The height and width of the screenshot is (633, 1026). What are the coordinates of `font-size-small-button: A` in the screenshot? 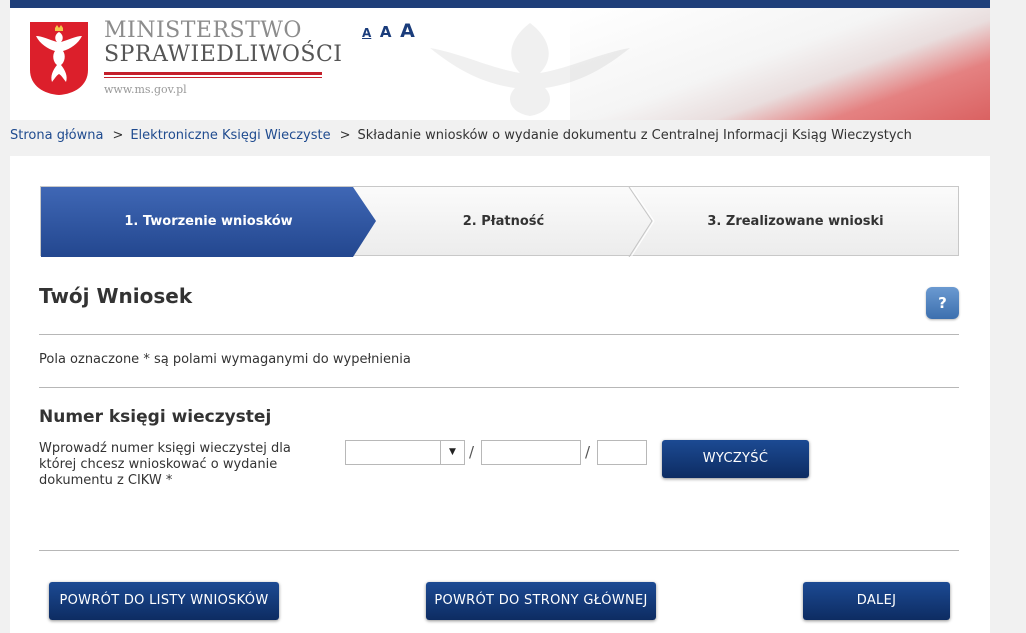 It's located at (366, 33).